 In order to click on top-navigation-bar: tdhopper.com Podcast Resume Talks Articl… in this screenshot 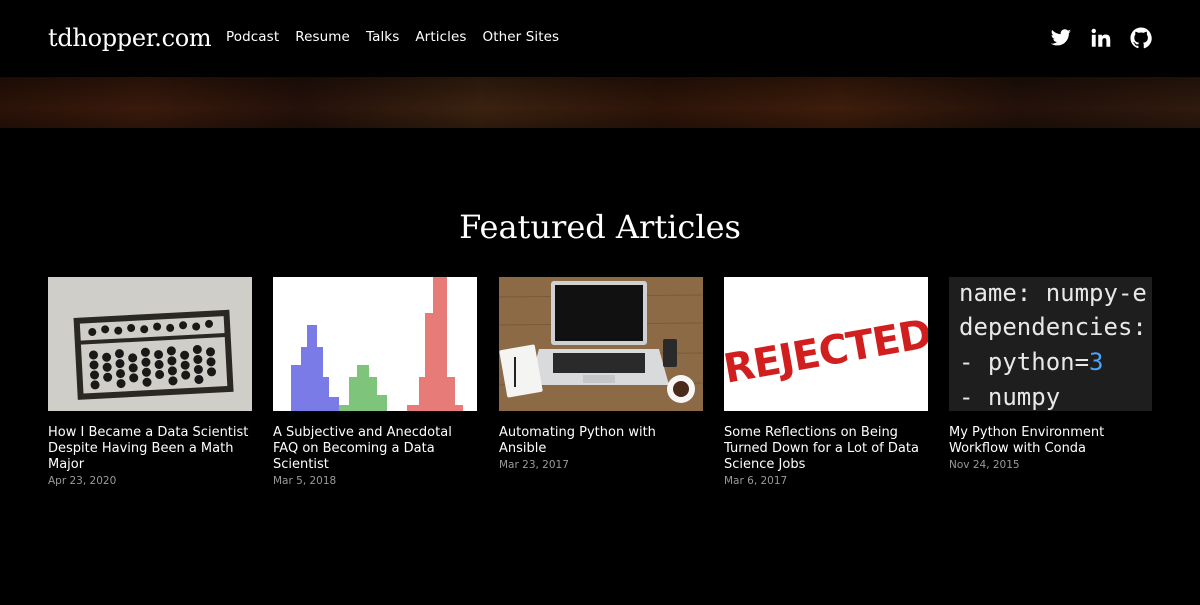, I will do `click(600, 38)`.